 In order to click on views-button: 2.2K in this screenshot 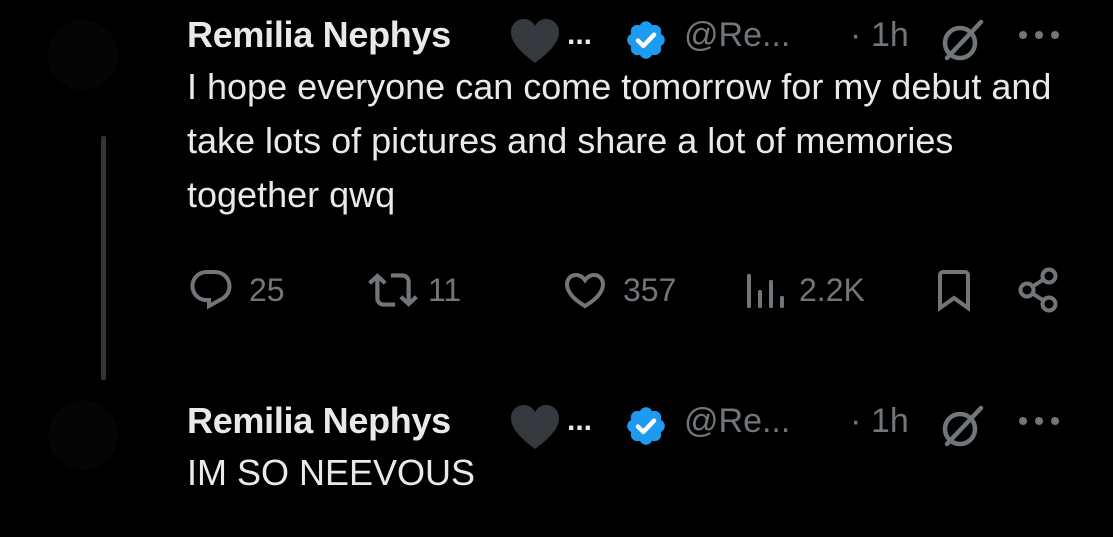, I will do `click(805, 290)`.